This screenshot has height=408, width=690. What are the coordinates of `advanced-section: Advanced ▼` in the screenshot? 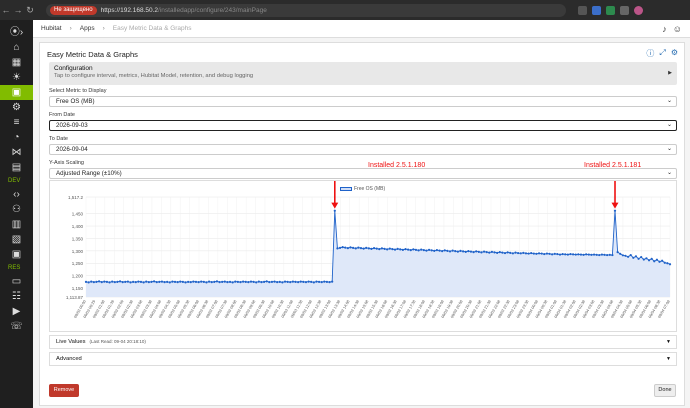 It's located at (363, 359).